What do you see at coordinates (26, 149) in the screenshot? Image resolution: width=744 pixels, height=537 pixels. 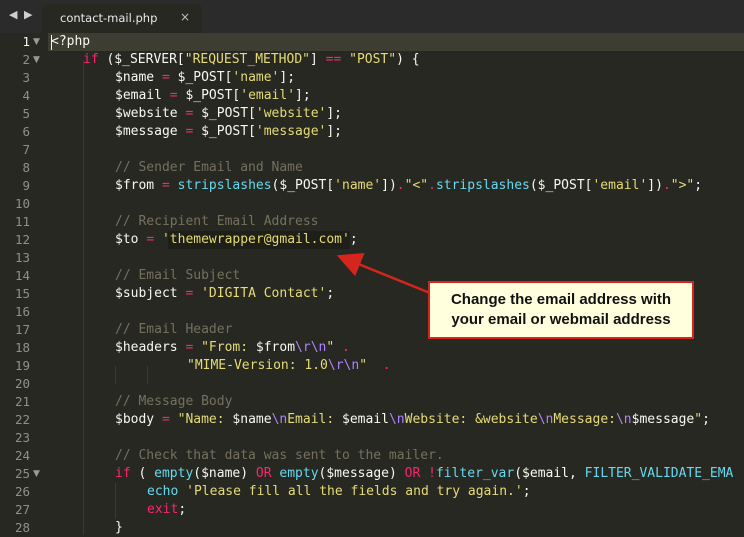 I see `line-number: 7` at bounding box center [26, 149].